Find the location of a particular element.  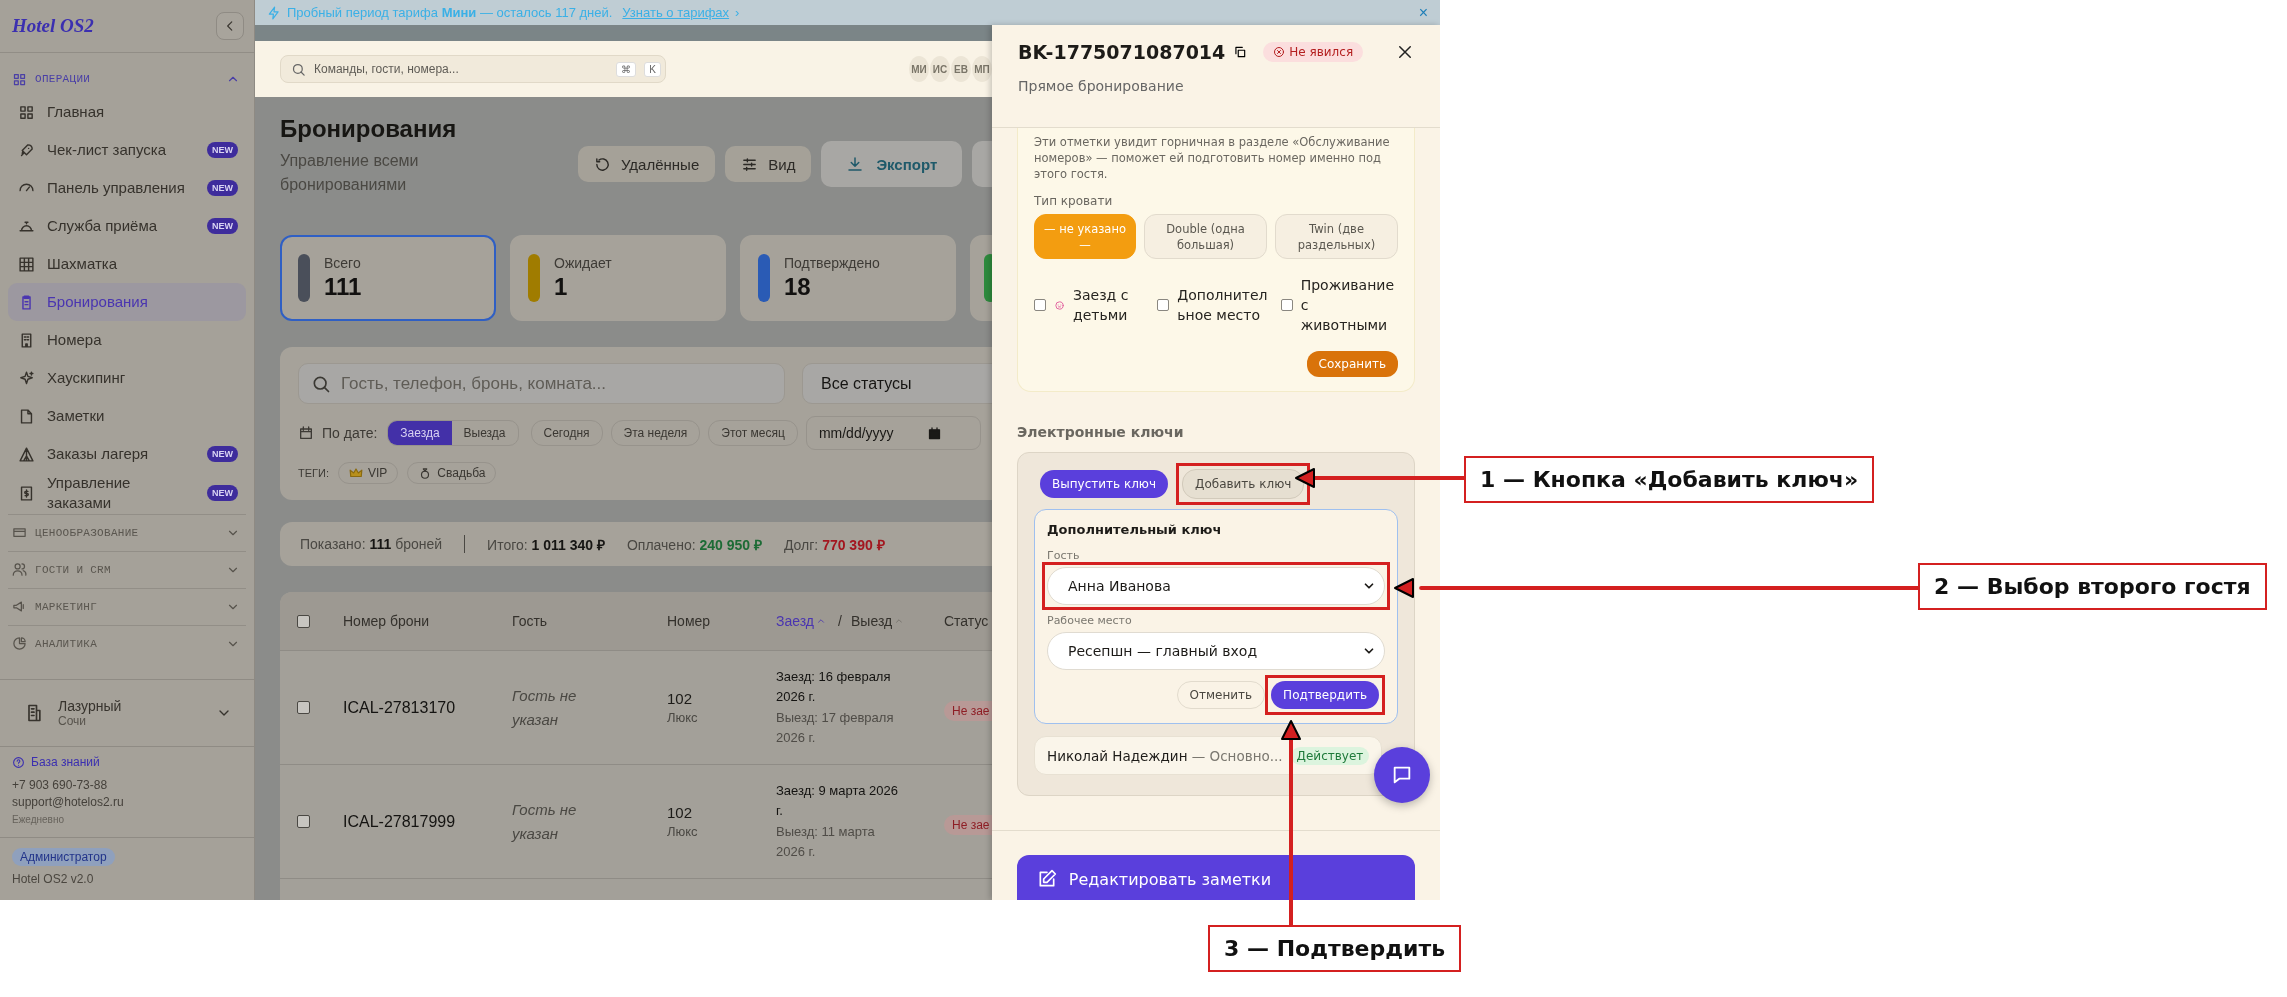

nav-item: Шахматка is located at coordinates (127, 264).